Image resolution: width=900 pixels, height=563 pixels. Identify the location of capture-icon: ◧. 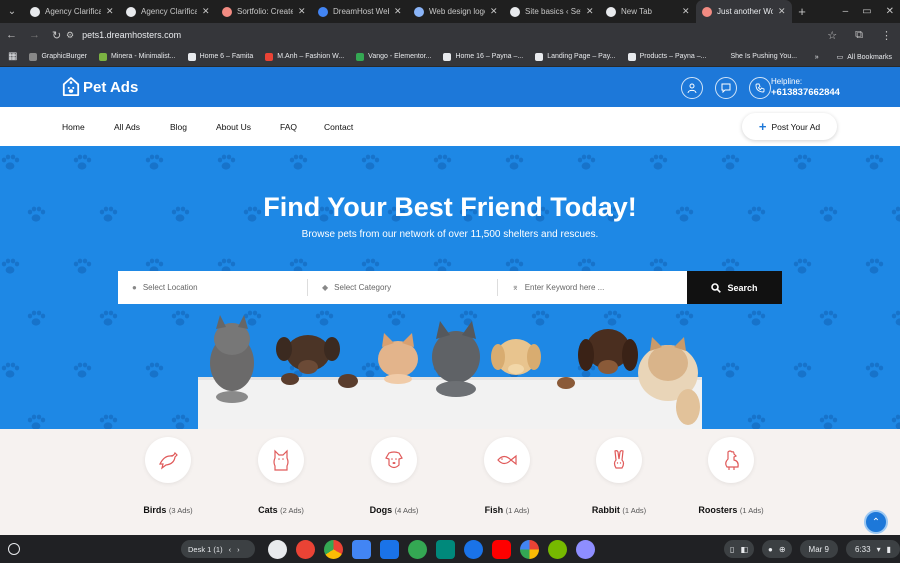
(744, 549).